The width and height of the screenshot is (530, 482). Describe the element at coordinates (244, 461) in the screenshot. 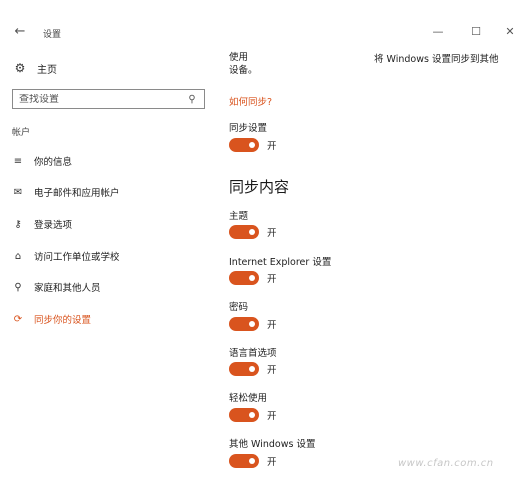

I see `other-windows-settings-toggle` at that location.